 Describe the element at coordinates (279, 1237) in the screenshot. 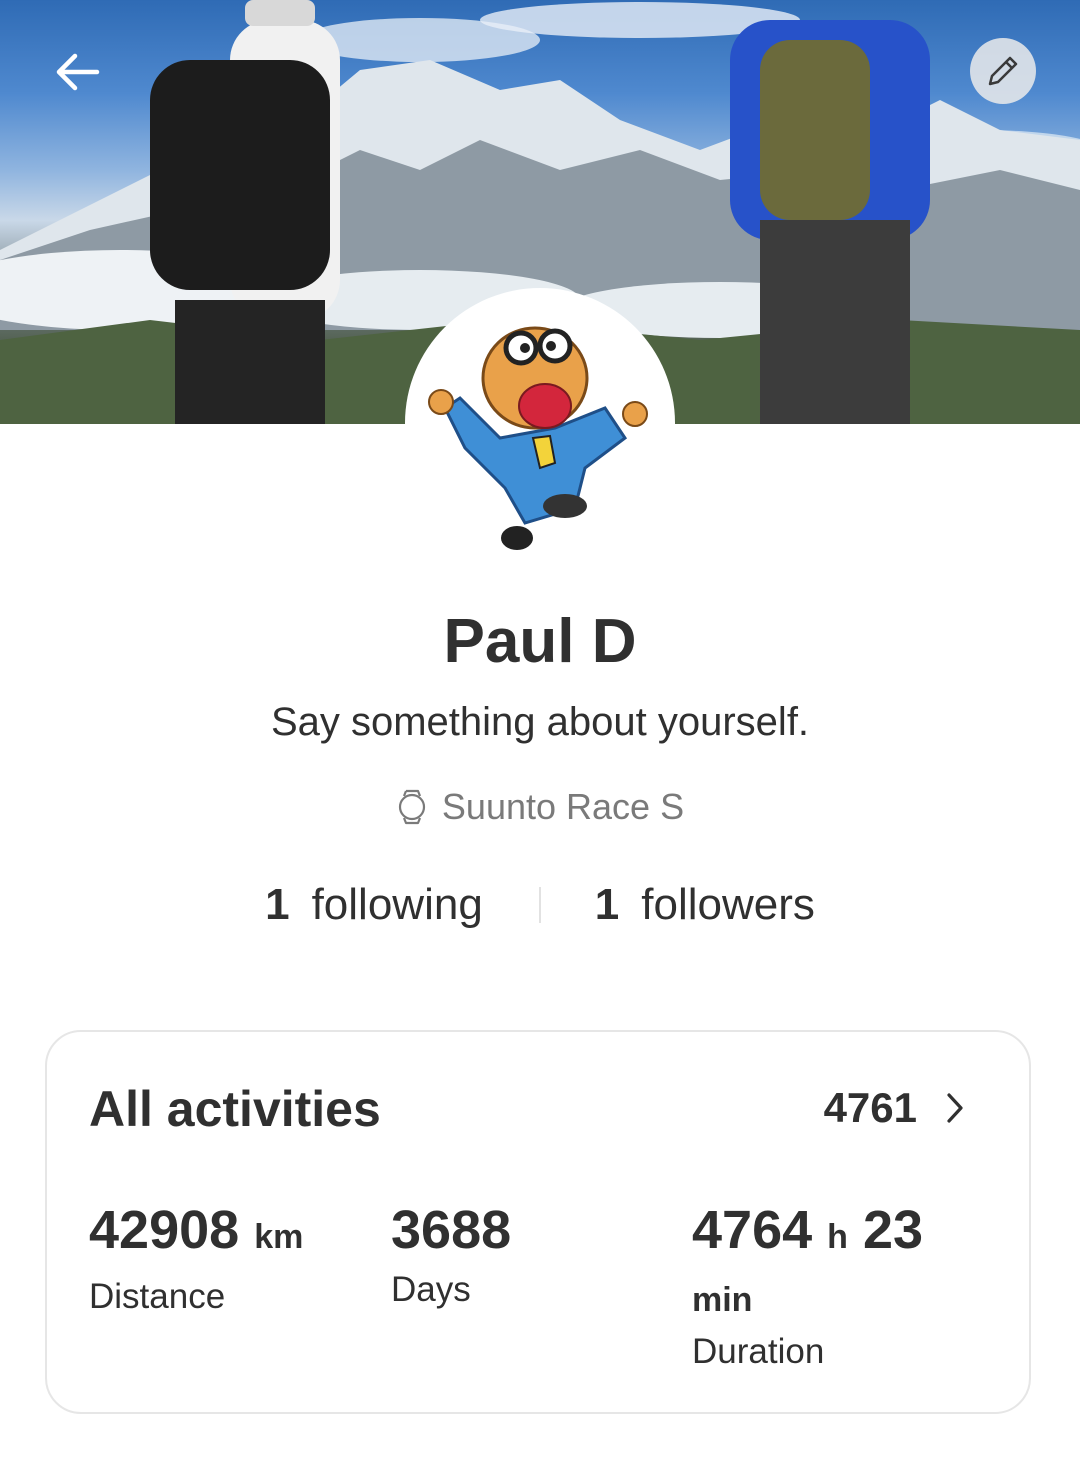

I see `distance-unit: km` at that location.